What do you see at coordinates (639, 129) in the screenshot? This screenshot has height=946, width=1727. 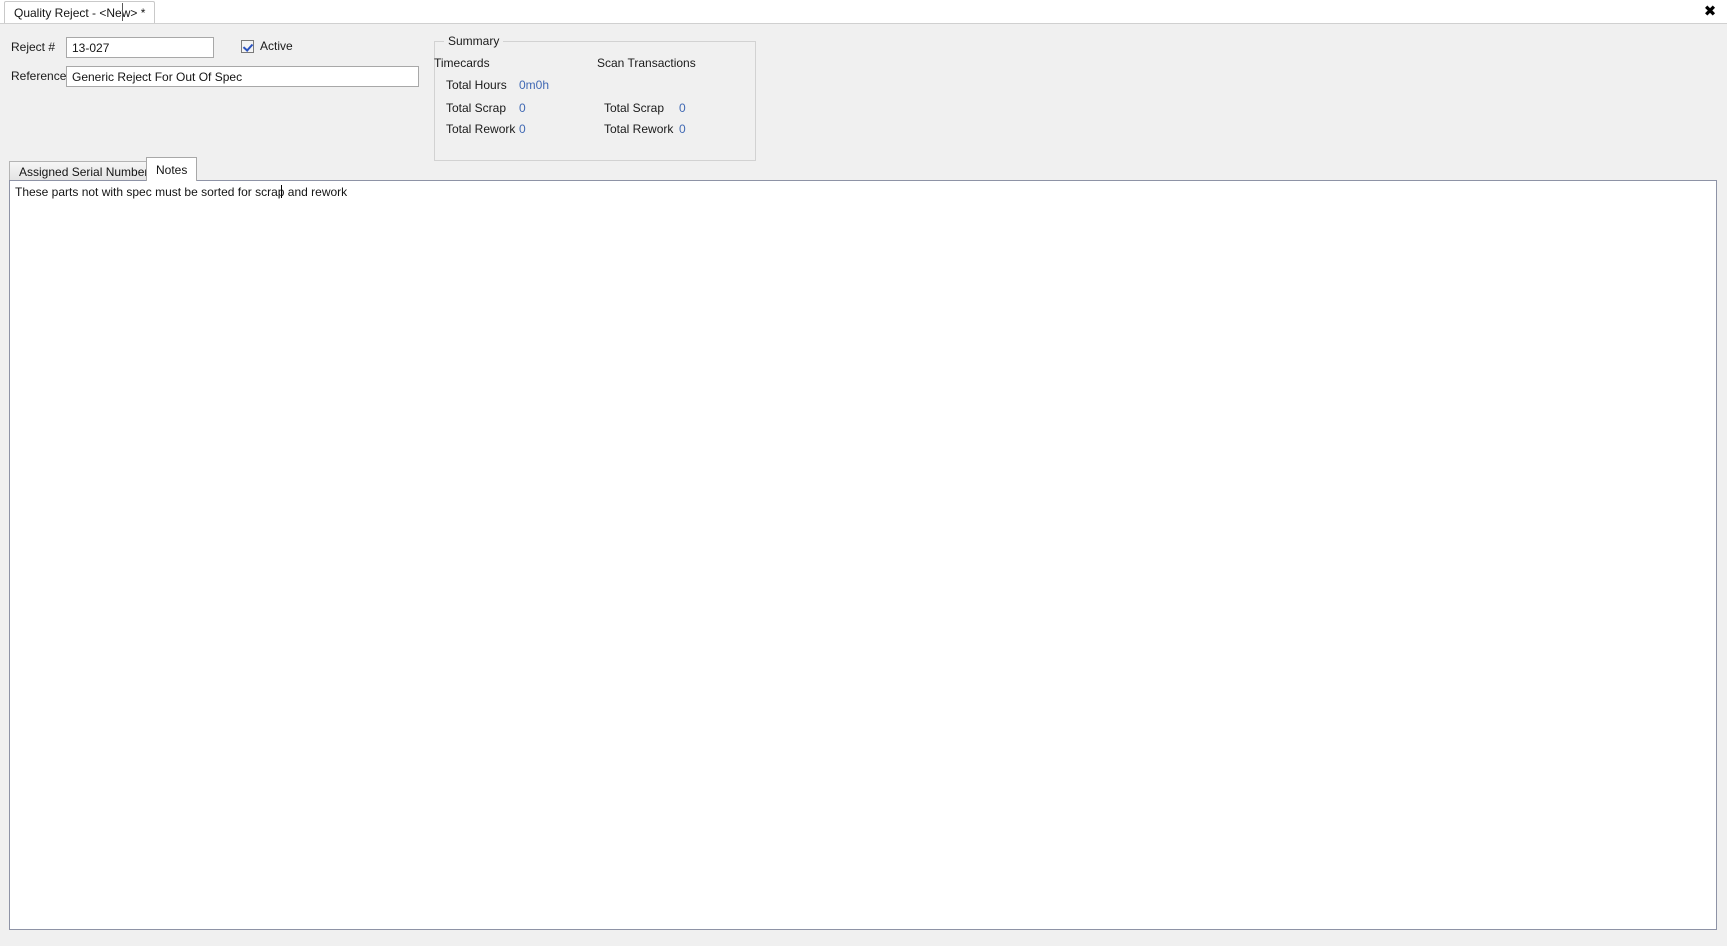 I see `scan-total-rework-label: Total Rework` at bounding box center [639, 129].